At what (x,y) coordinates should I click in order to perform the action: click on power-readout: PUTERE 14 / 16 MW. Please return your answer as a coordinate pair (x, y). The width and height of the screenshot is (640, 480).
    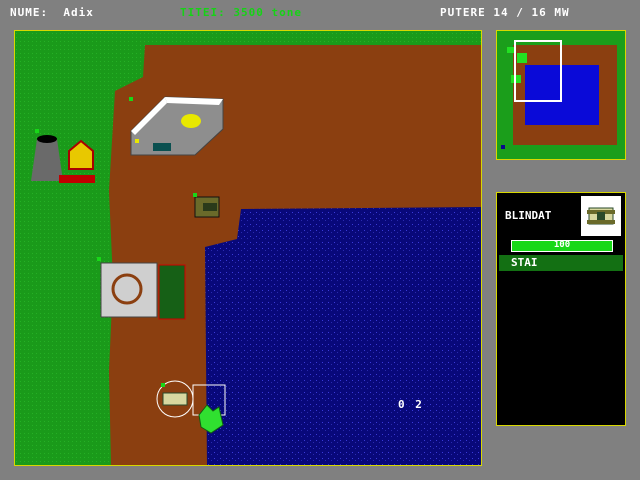
    Looking at the image, I should click on (505, 12).